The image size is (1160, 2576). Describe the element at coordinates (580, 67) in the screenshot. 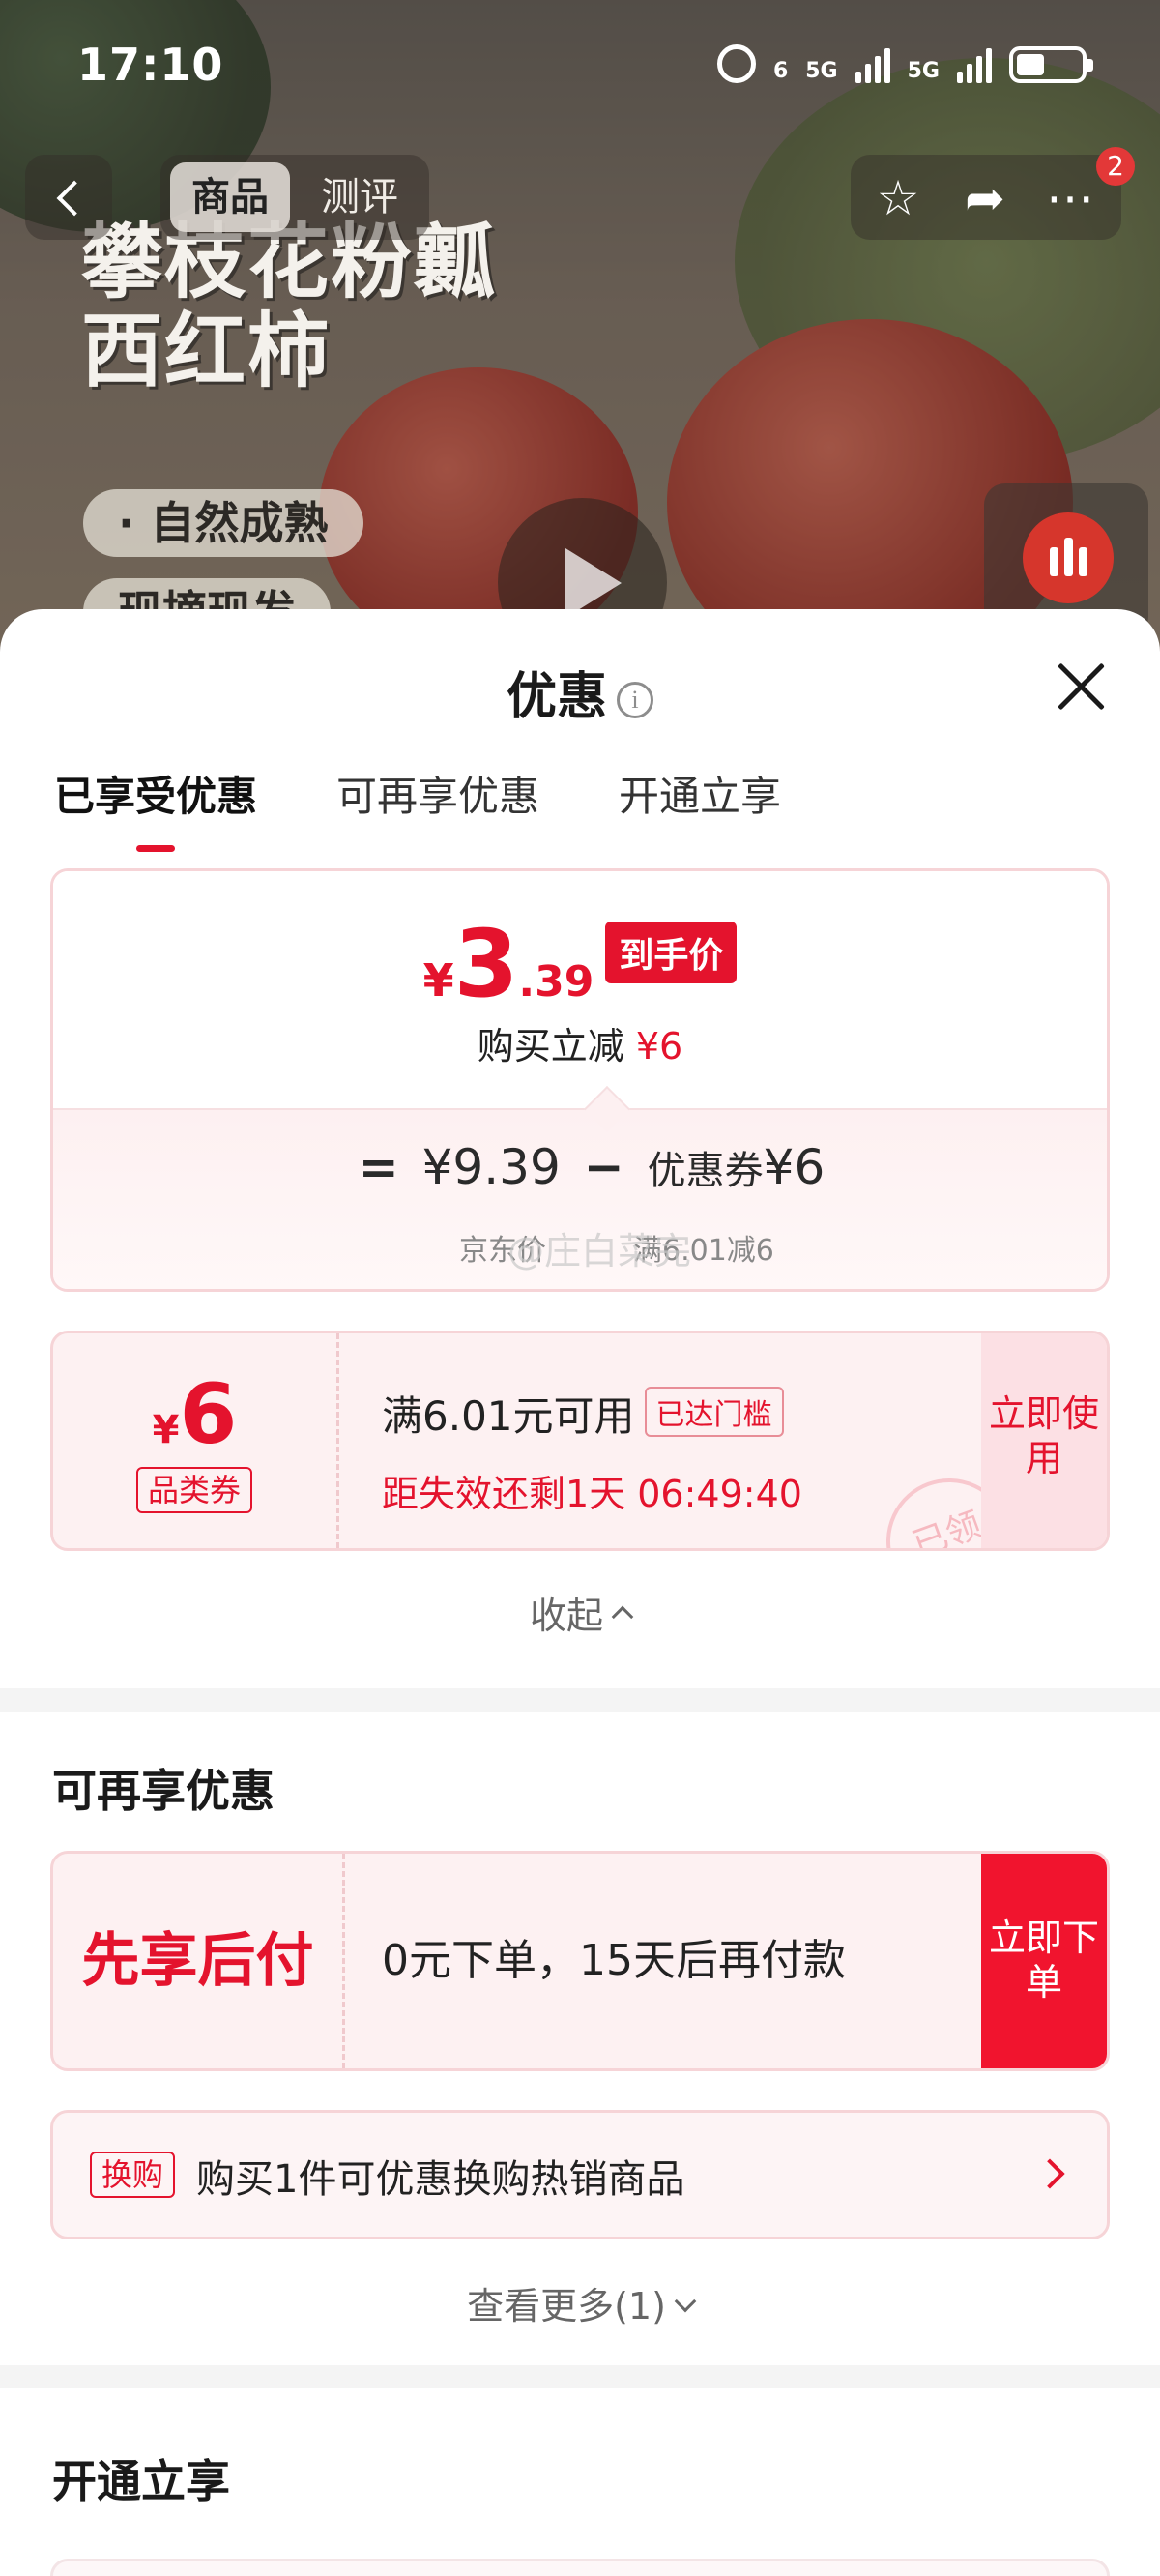

I see `status-bar: 17:10 6 5G 5G` at that location.